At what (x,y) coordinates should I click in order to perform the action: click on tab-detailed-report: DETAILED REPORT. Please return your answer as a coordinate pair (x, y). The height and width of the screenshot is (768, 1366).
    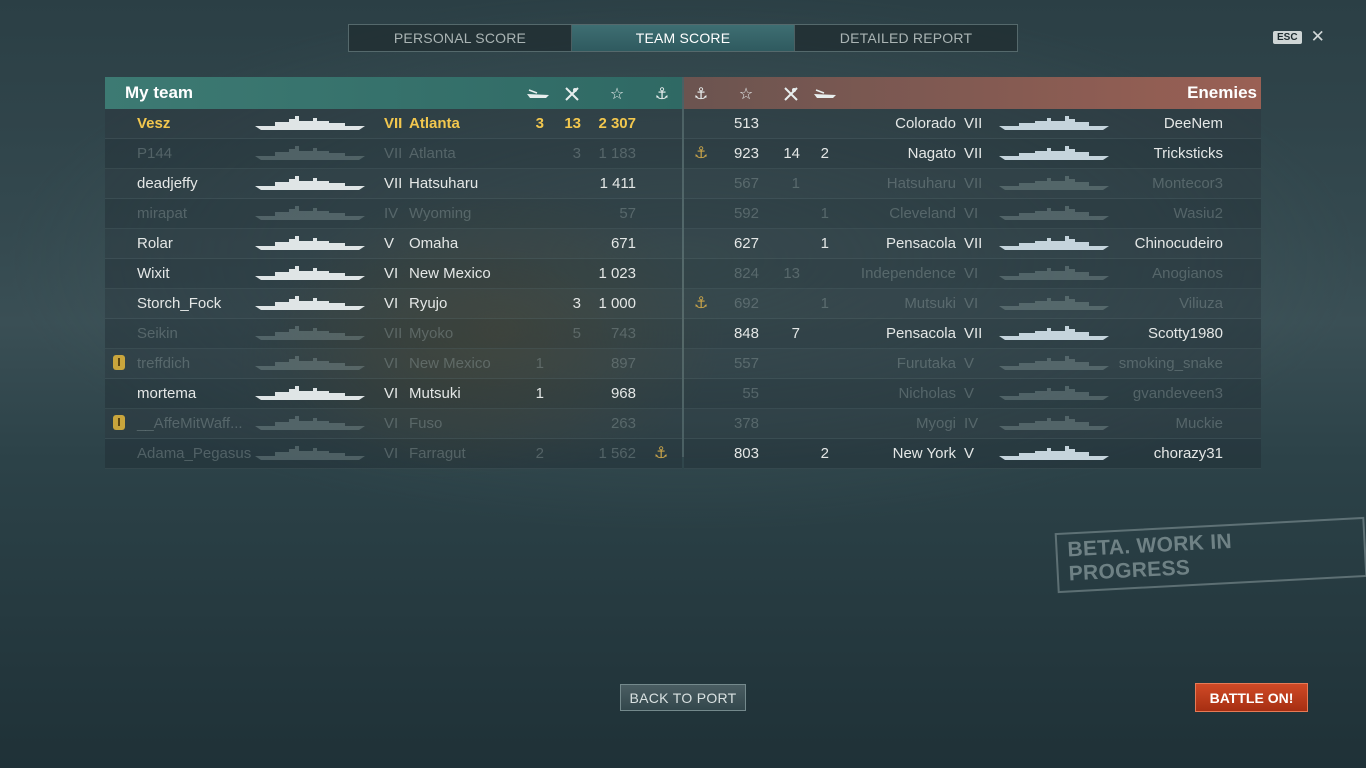
    Looking at the image, I should click on (906, 38).